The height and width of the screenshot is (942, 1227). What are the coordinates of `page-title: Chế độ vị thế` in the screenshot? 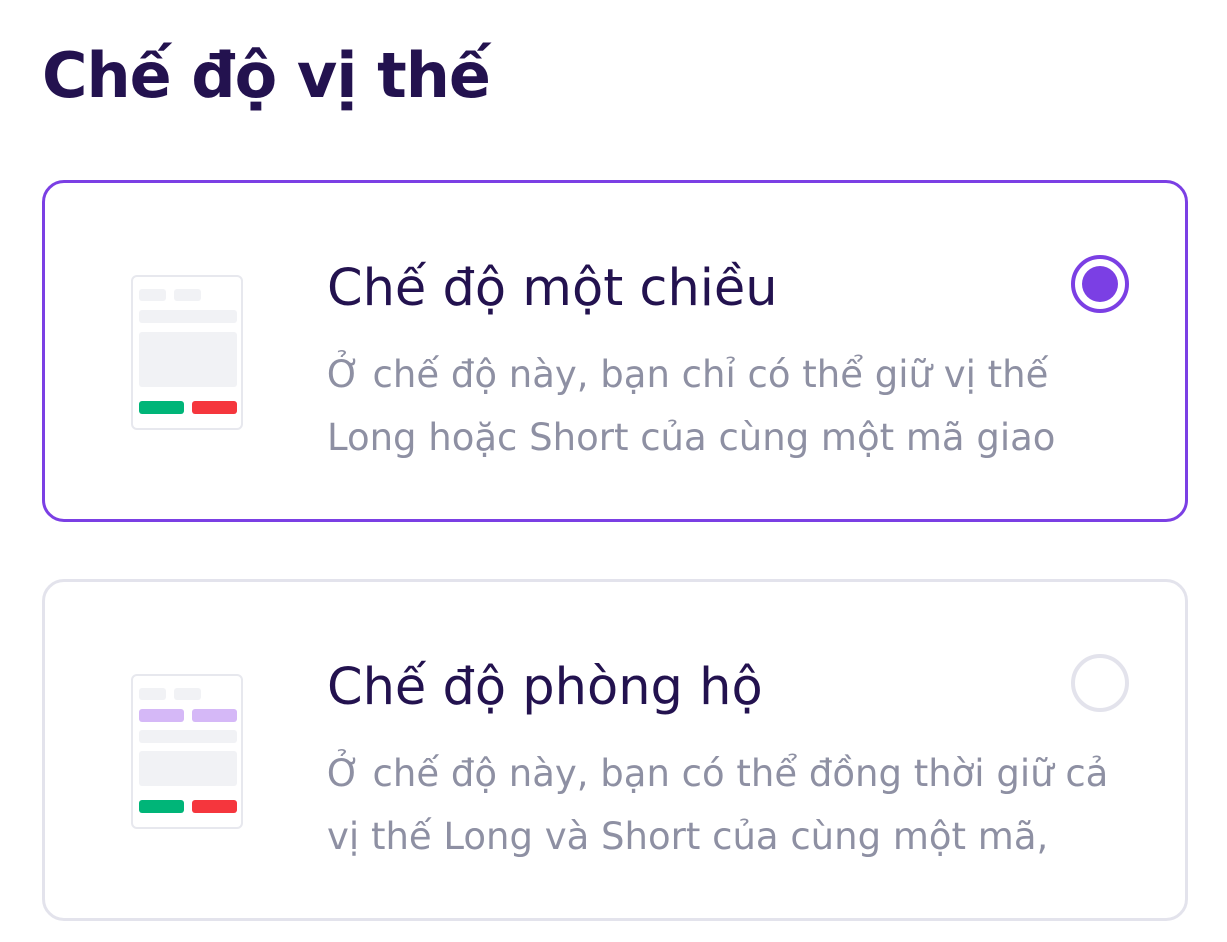 It's located at (266, 75).